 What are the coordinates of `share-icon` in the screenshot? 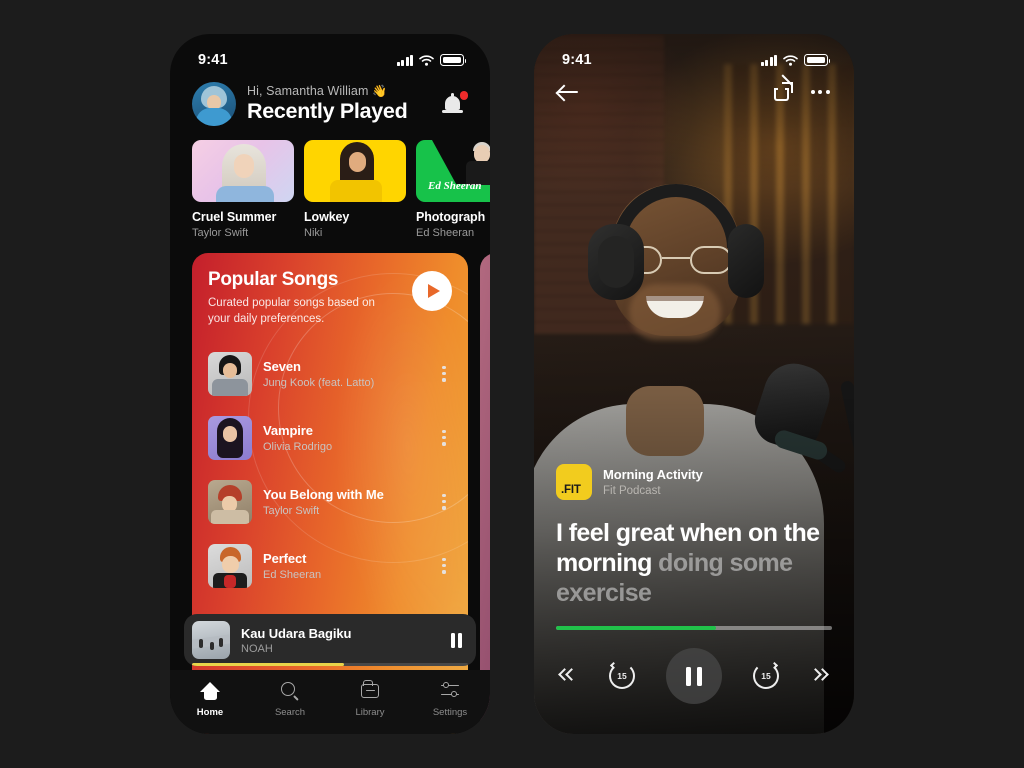 It's located at (783, 91).